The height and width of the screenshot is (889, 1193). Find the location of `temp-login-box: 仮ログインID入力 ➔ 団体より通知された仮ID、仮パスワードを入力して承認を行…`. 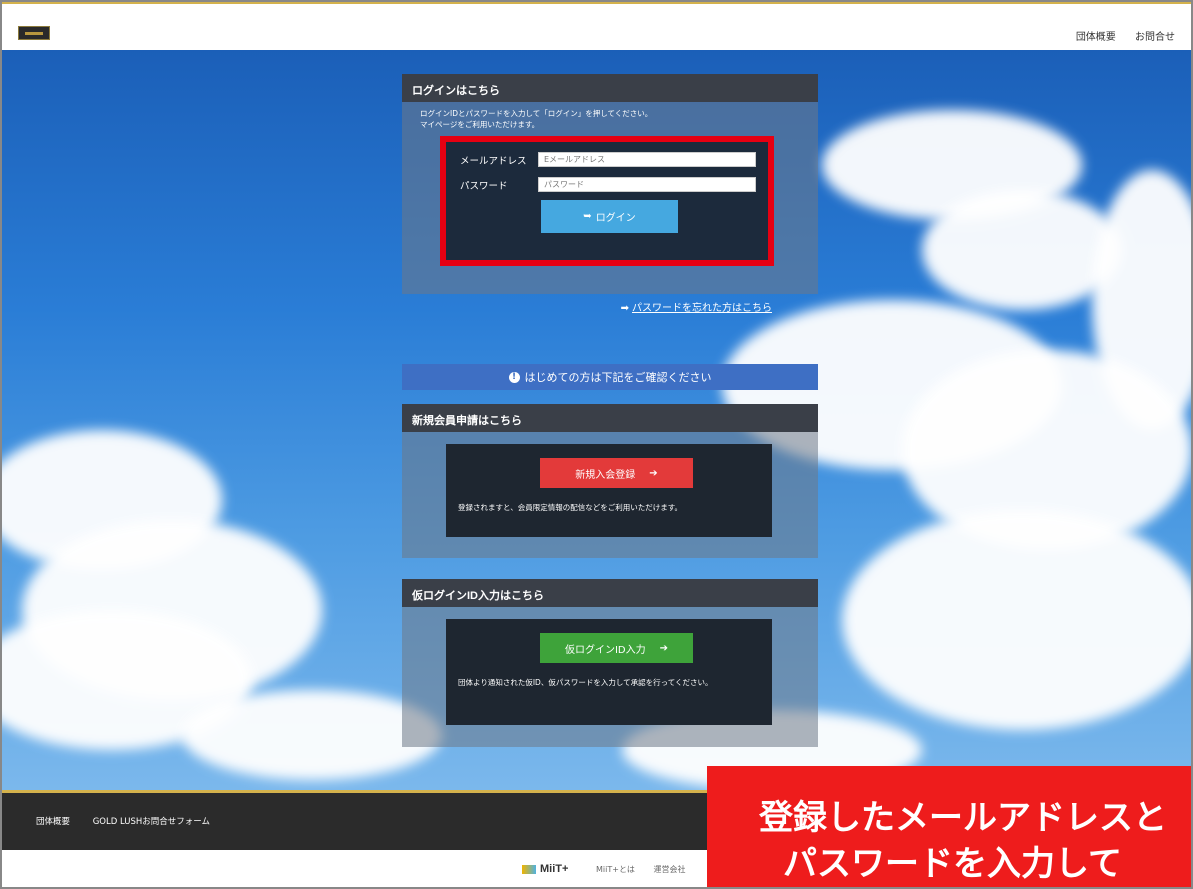

temp-login-box: 仮ログインID入力 ➔ 団体より通知された仮ID、仮パスワードを入力して承認を行… is located at coordinates (609, 672).